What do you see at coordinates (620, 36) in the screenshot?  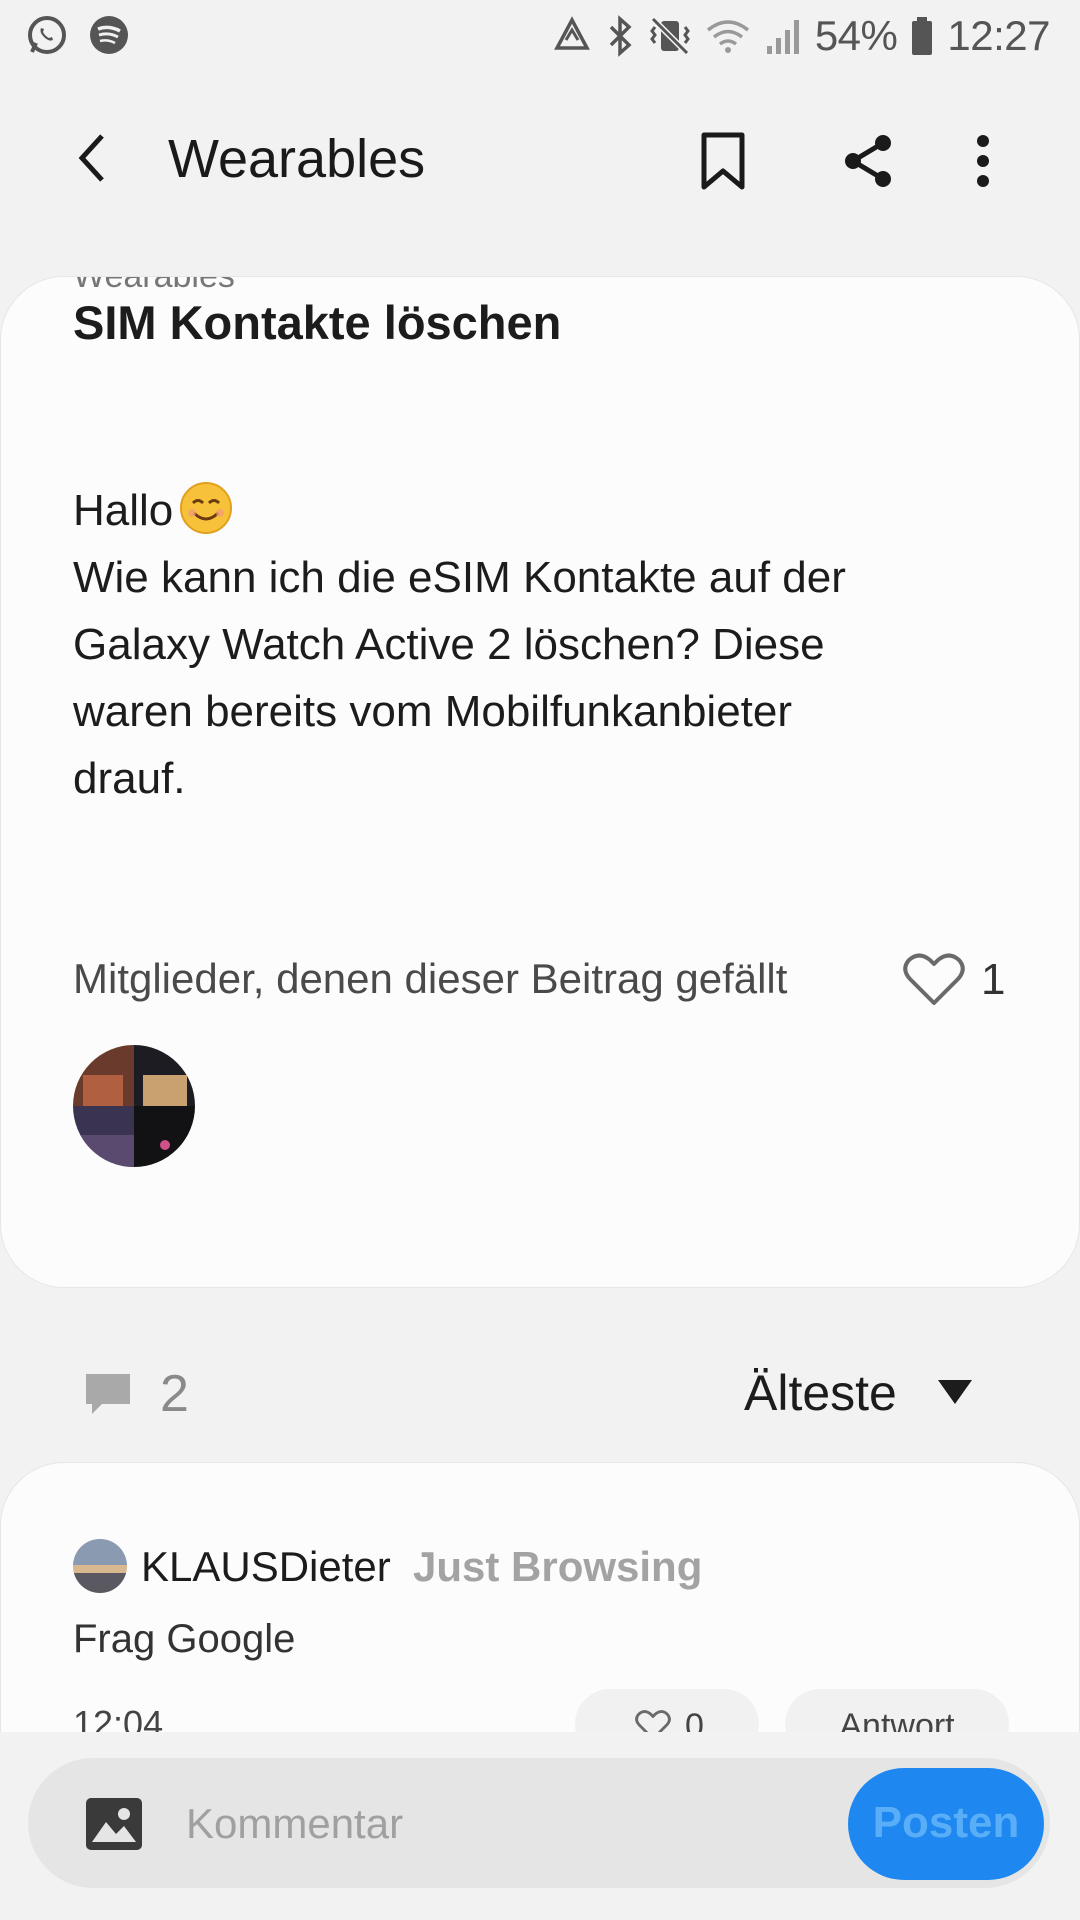 I see `bluetooth-icon` at bounding box center [620, 36].